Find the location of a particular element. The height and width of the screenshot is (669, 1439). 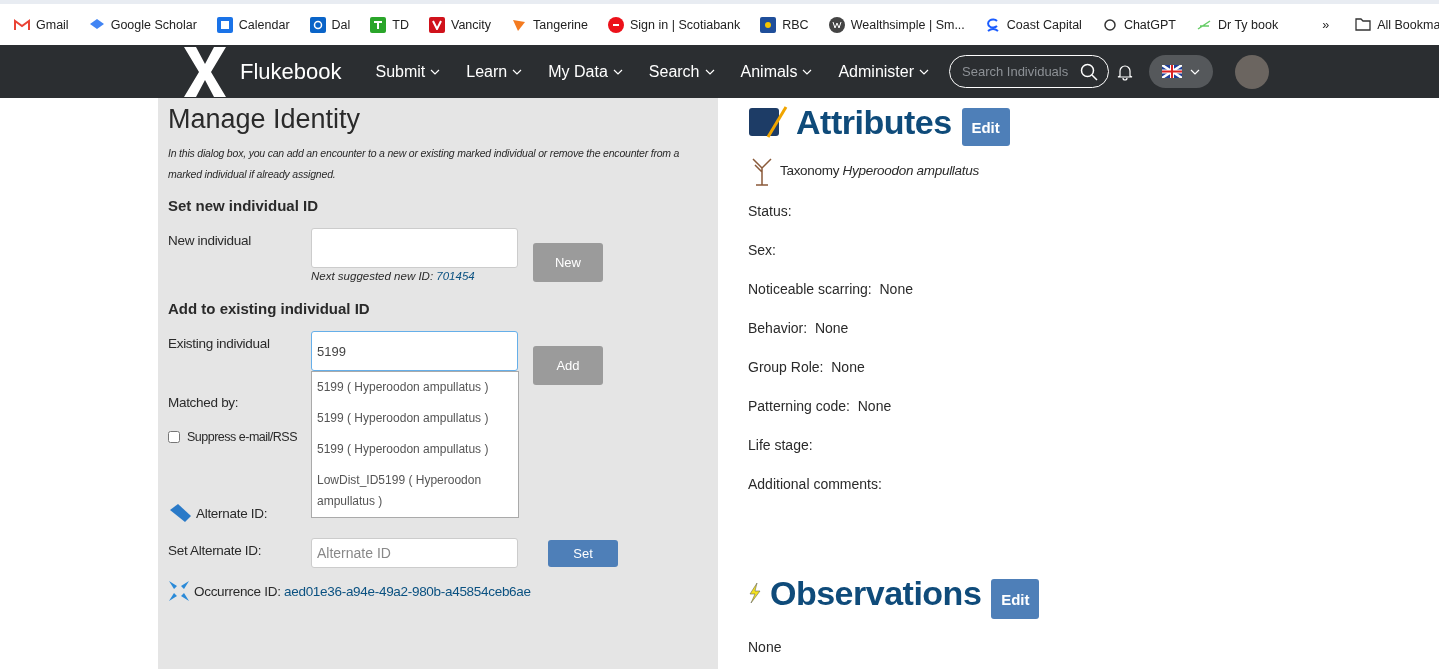

mail-icon is located at coordinates (317, 24).